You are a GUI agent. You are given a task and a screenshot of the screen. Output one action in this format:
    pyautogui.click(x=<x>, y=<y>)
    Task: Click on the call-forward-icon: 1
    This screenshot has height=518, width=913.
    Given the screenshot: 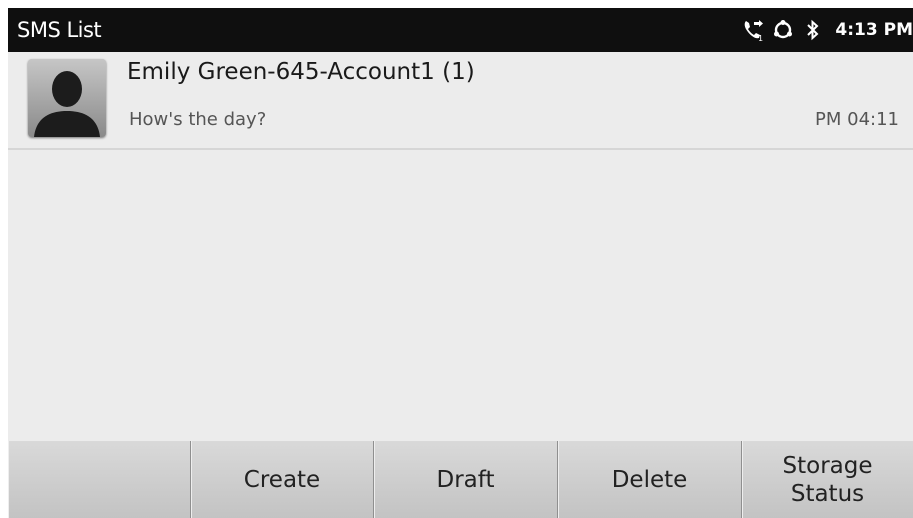 What is the action you would take?
    pyautogui.click(x=753, y=30)
    